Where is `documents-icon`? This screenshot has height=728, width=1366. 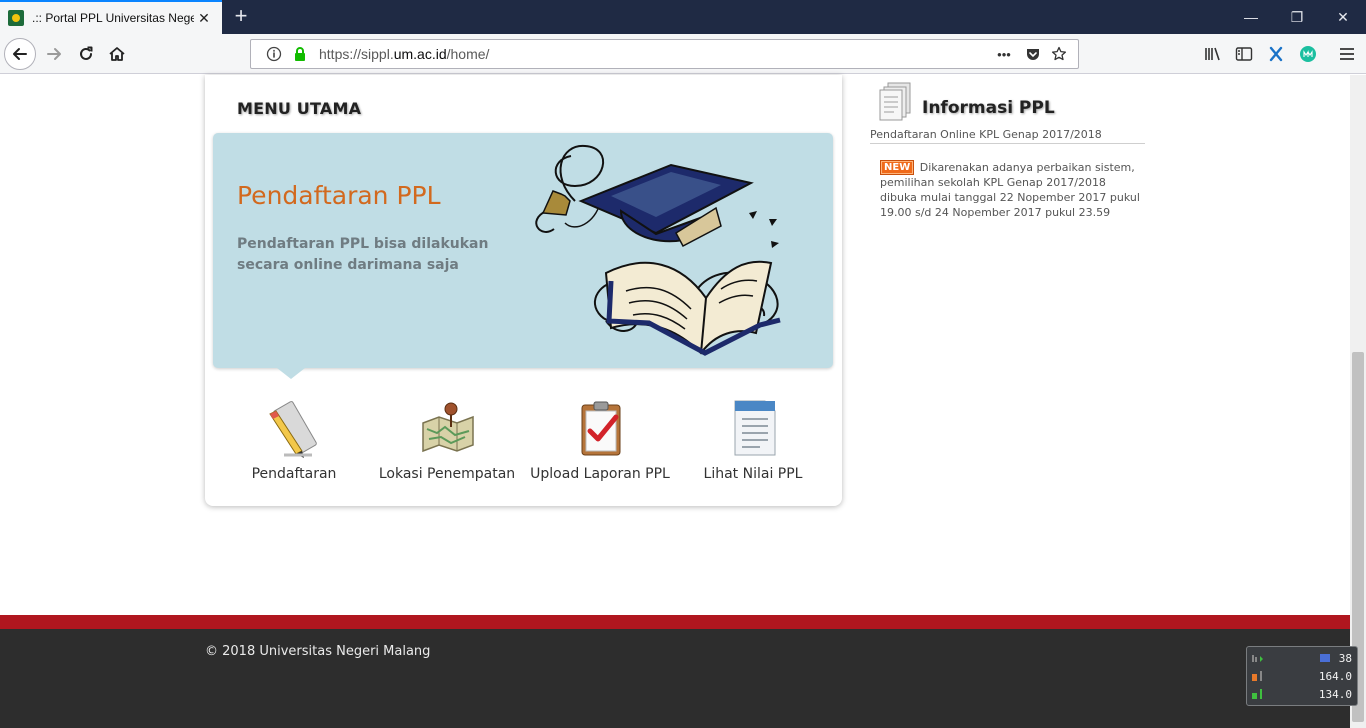
documents-icon is located at coordinates (895, 101).